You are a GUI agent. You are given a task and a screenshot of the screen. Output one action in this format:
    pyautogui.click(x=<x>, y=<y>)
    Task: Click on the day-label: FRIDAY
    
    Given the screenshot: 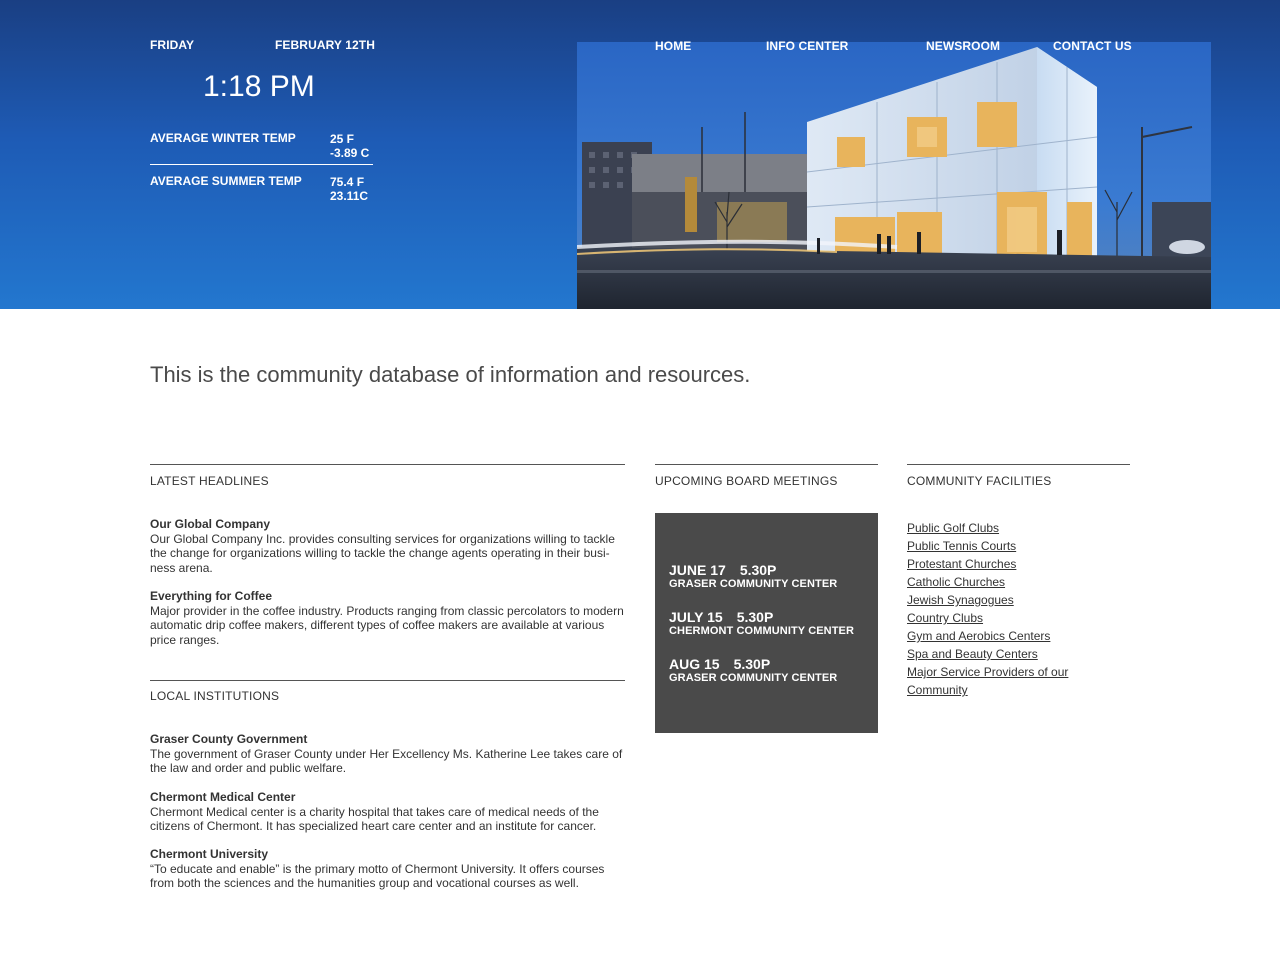 What is the action you would take?
    pyautogui.click(x=172, y=45)
    